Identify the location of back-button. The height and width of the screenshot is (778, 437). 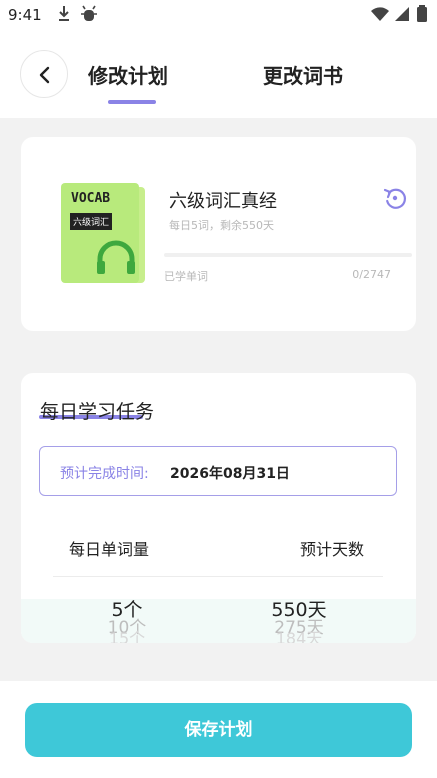
(44, 74).